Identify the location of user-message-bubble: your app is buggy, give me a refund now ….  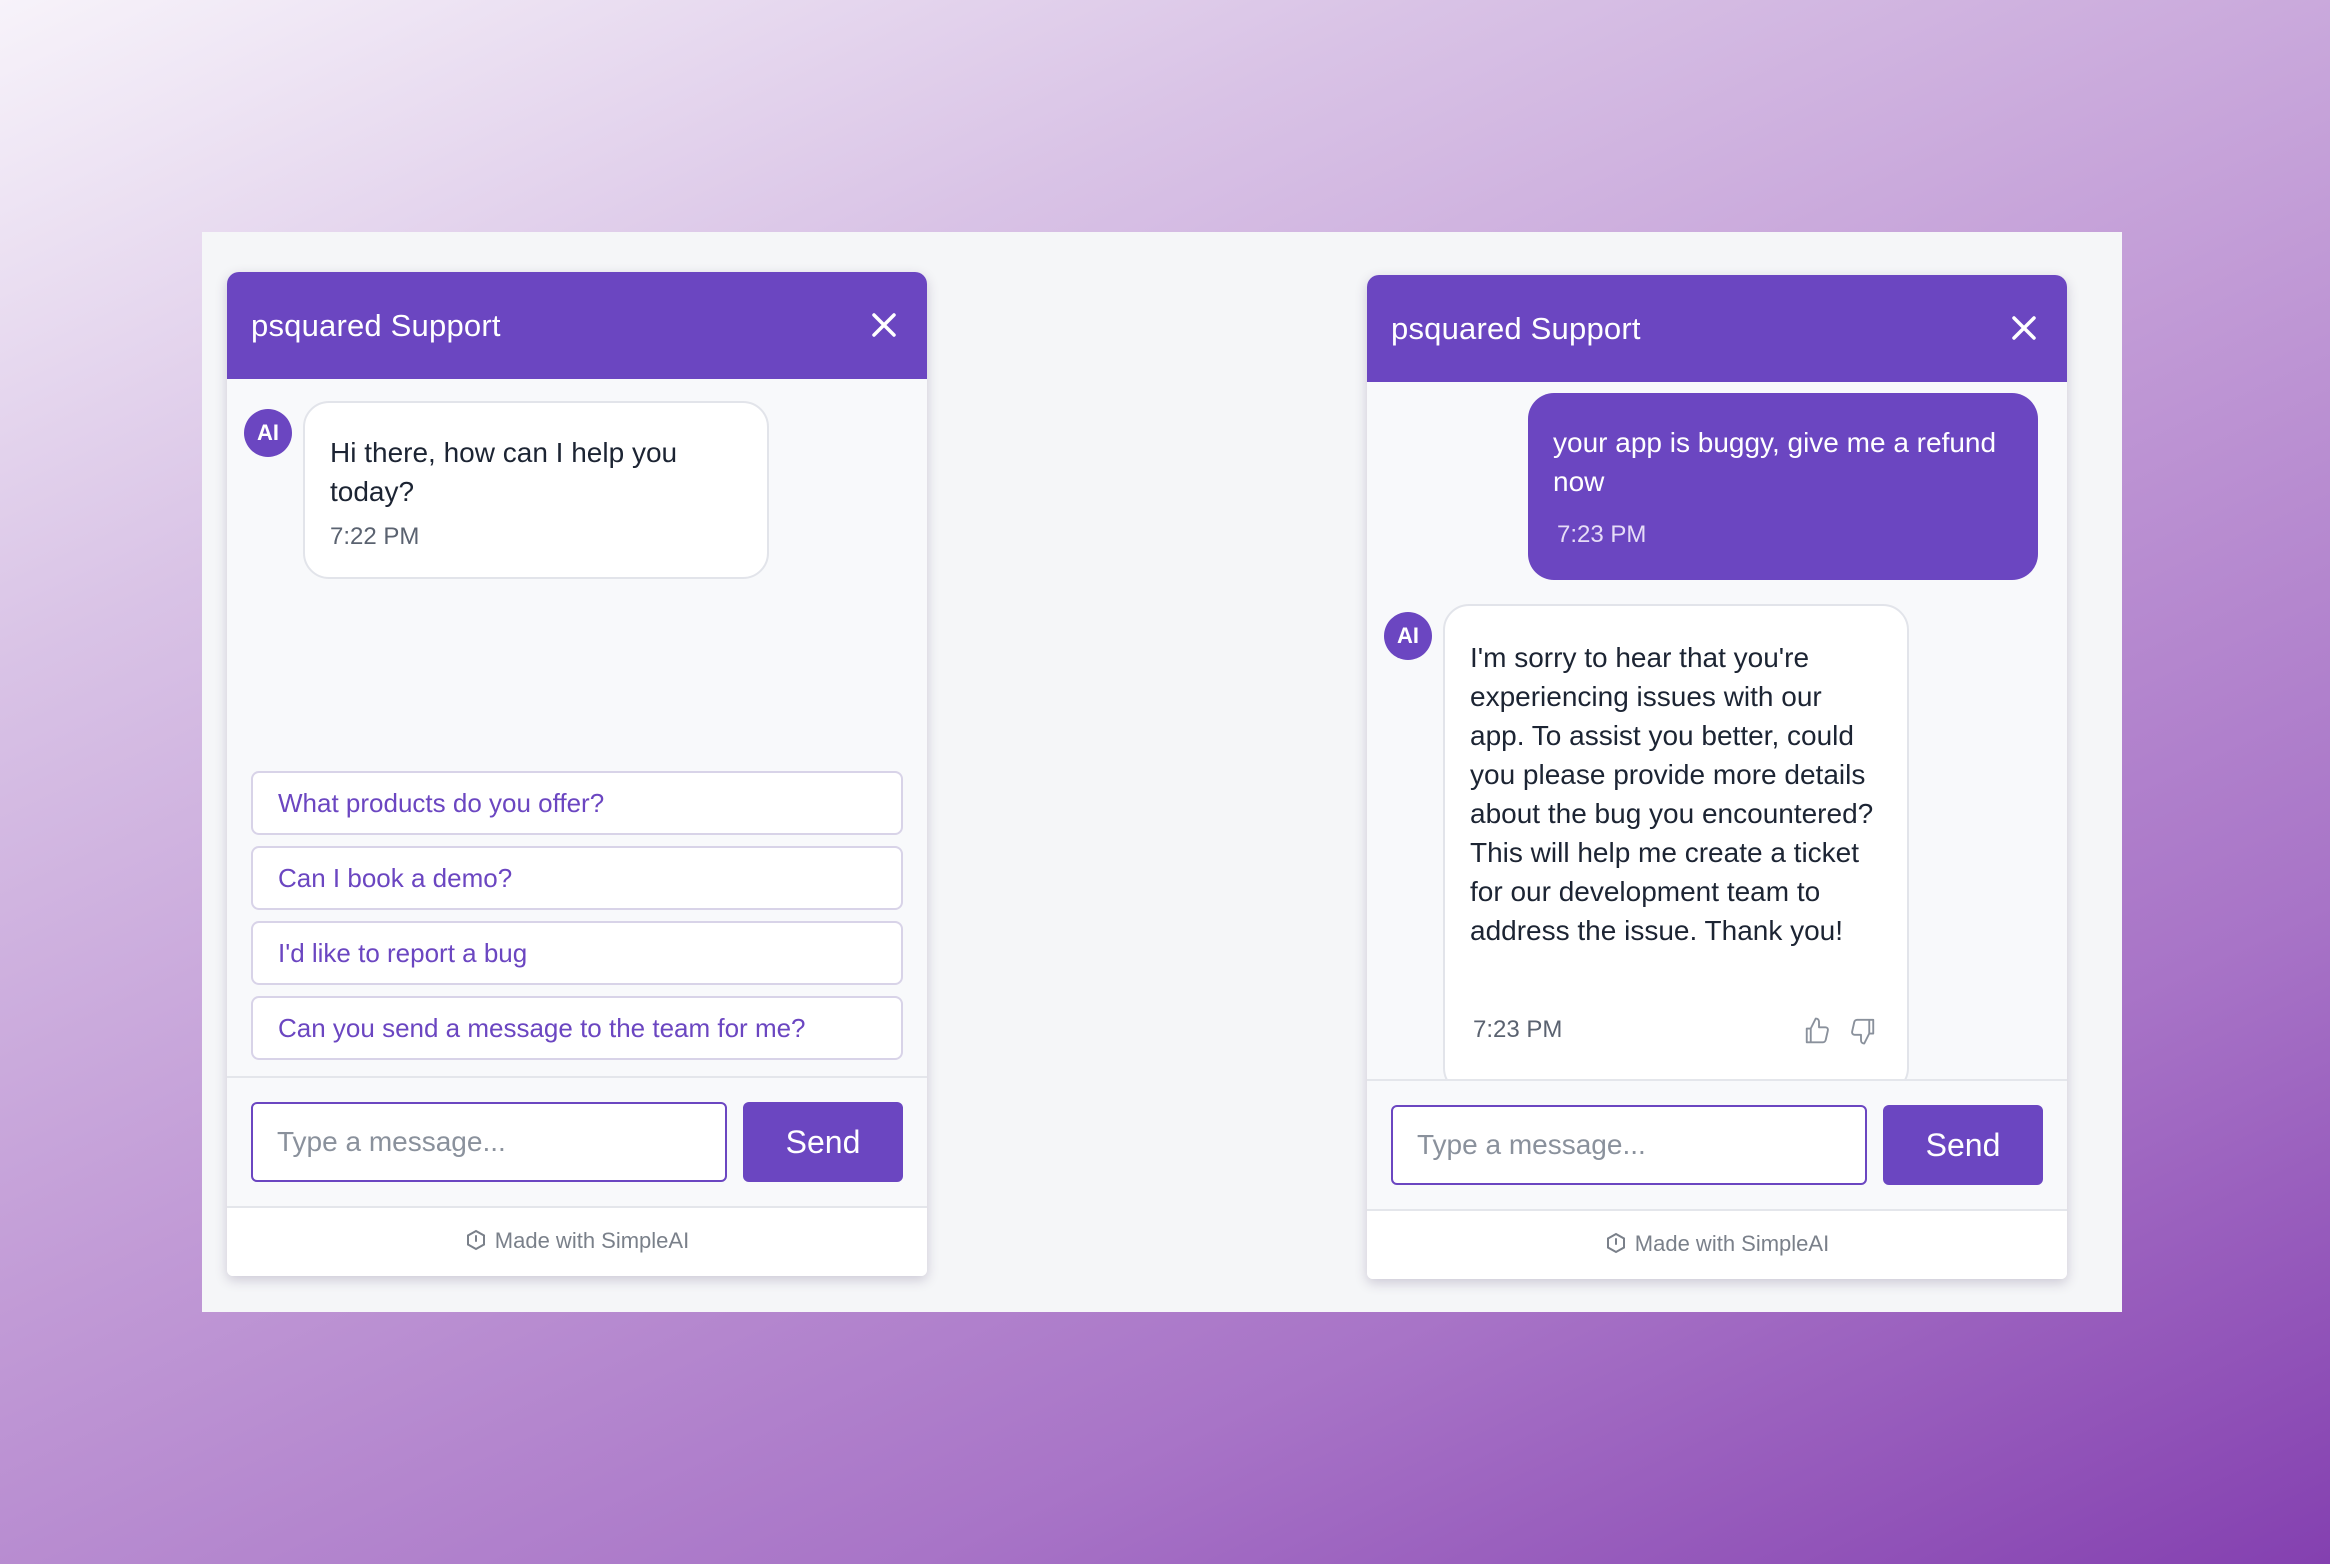
(1783, 486).